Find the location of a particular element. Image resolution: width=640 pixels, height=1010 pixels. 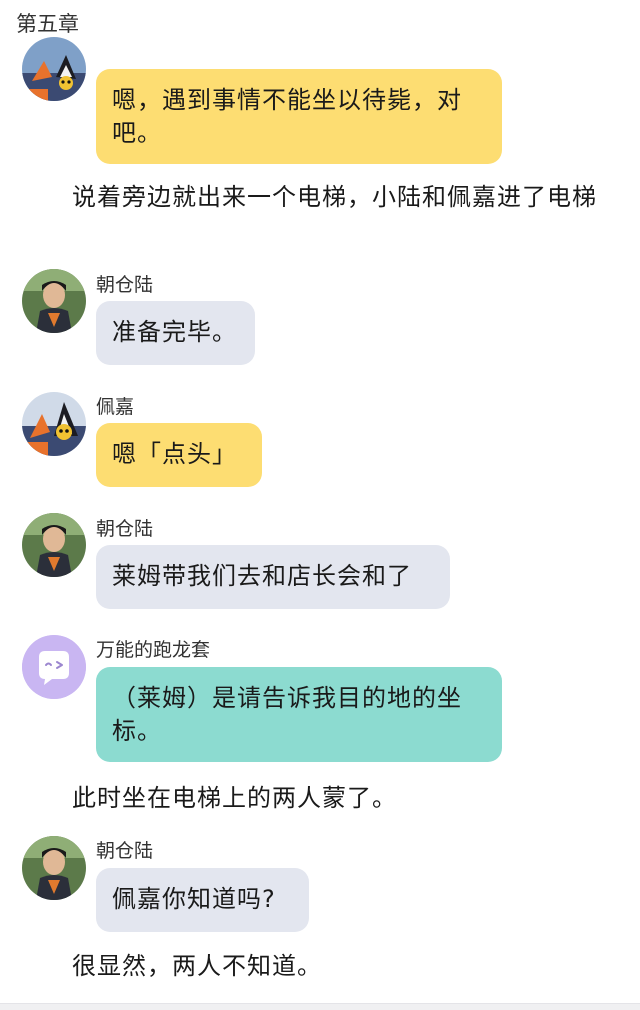

message-text: 嗯，遇到事情不能坐以待毙，对吧。 is located at coordinates (287, 116).